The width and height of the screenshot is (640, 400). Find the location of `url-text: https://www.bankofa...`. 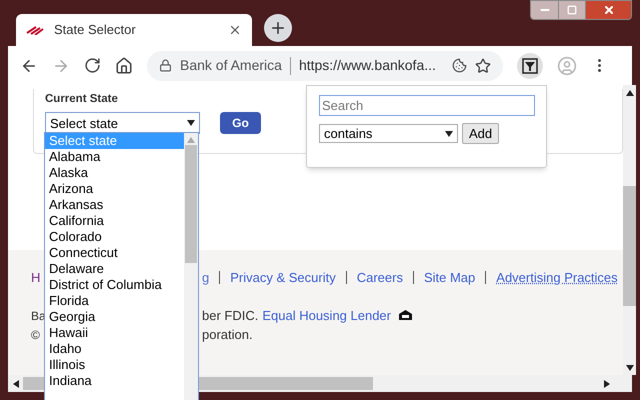

url-text: https://www.bankofa... is located at coordinates (367, 65).